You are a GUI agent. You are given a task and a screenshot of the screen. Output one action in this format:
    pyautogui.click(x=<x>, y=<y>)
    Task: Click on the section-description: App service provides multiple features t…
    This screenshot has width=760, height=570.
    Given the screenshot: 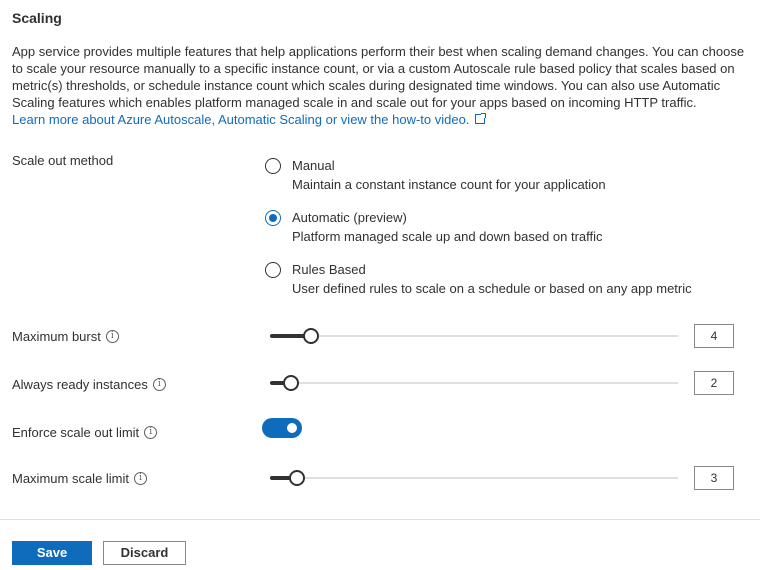 What is the action you would take?
    pyautogui.click(x=379, y=85)
    